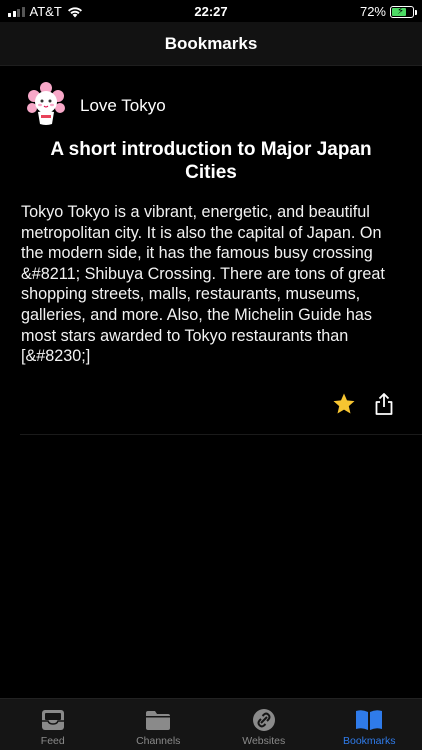 This screenshot has height=750, width=422. I want to click on page-title: Bookmarks, so click(211, 43).